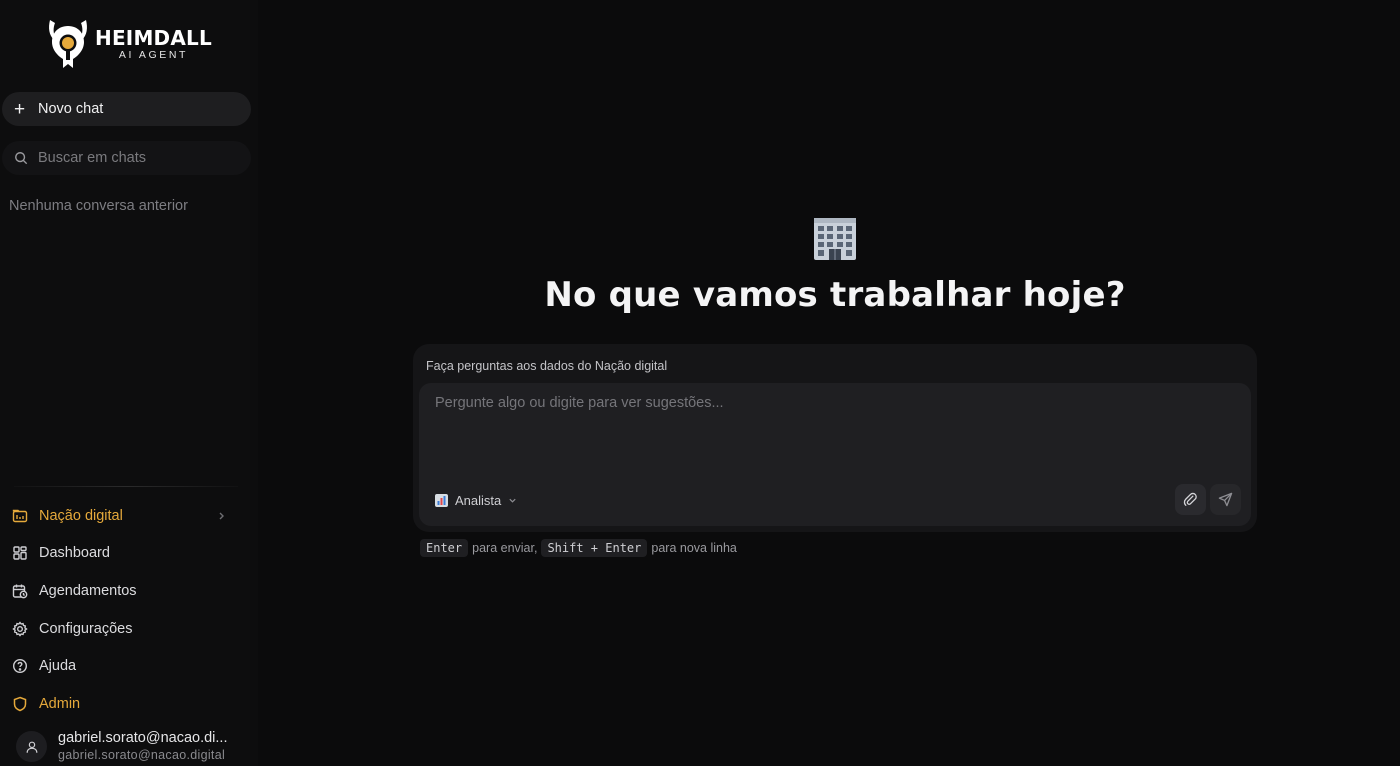 The height and width of the screenshot is (766, 1400). What do you see at coordinates (142, 754) in the screenshot?
I see `user-email: gabriel.sorato@nacao.digital` at bounding box center [142, 754].